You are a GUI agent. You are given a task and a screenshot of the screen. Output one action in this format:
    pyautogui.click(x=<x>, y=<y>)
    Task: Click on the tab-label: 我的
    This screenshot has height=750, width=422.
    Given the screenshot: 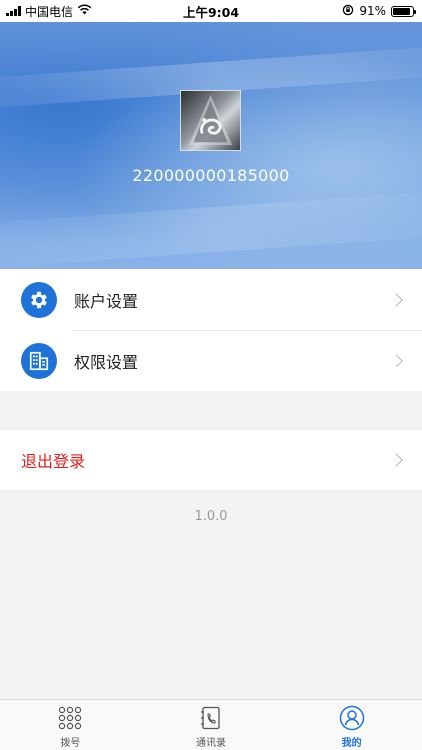 What is the action you would take?
    pyautogui.click(x=351, y=743)
    